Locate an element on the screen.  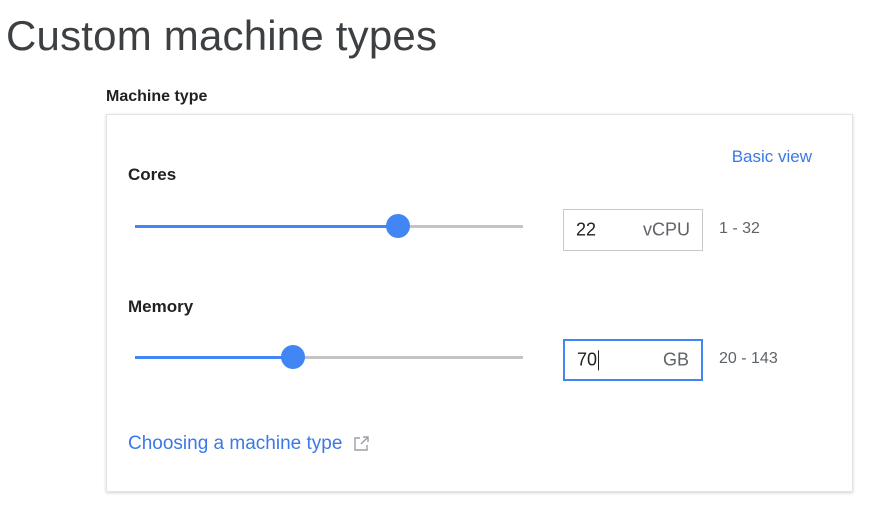
memory-slider-thumb is located at coordinates (292, 357).